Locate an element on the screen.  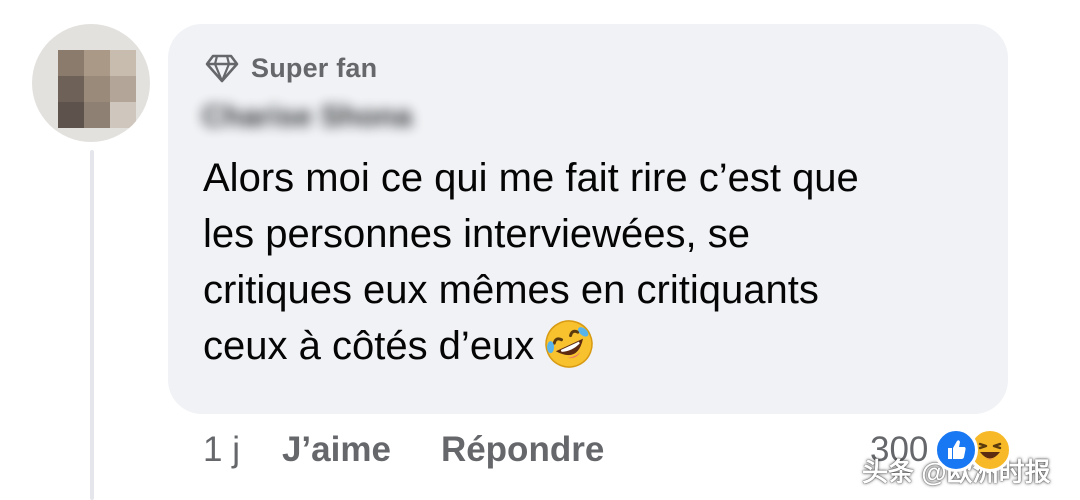
diamond-icon is located at coordinates (222, 68).